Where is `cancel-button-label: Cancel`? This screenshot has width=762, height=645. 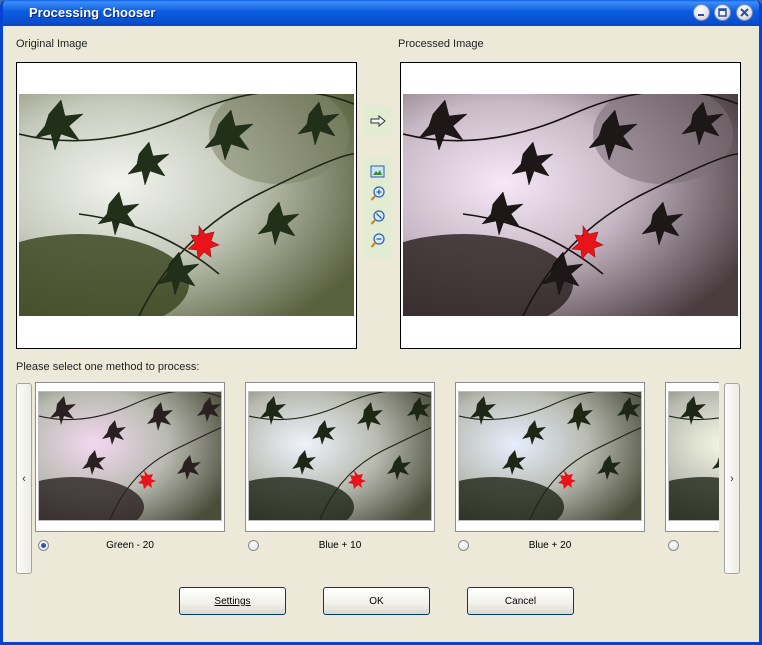
cancel-button-label: Cancel is located at coordinates (520, 601).